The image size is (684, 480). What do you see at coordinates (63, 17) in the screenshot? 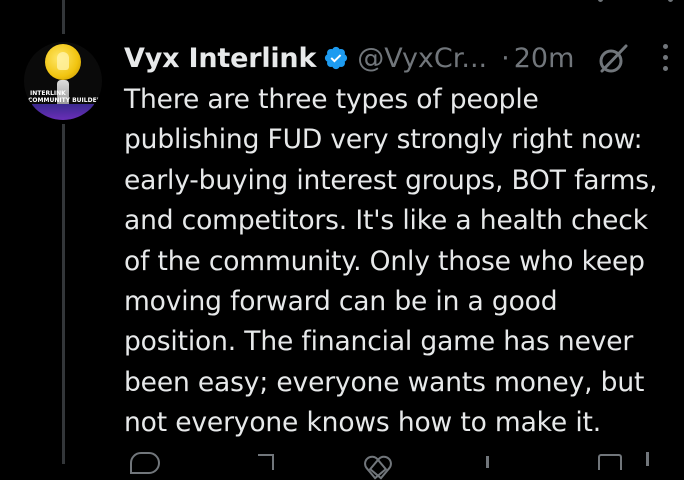
I see `thread-connector-top` at bounding box center [63, 17].